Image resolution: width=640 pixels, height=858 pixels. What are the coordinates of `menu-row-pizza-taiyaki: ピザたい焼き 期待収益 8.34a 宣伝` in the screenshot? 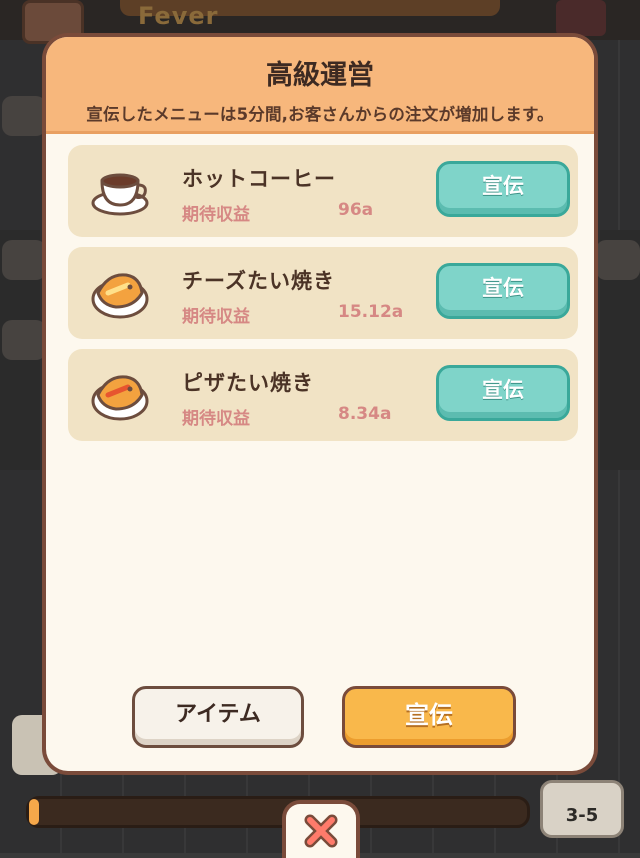 It's located at (323, 395).